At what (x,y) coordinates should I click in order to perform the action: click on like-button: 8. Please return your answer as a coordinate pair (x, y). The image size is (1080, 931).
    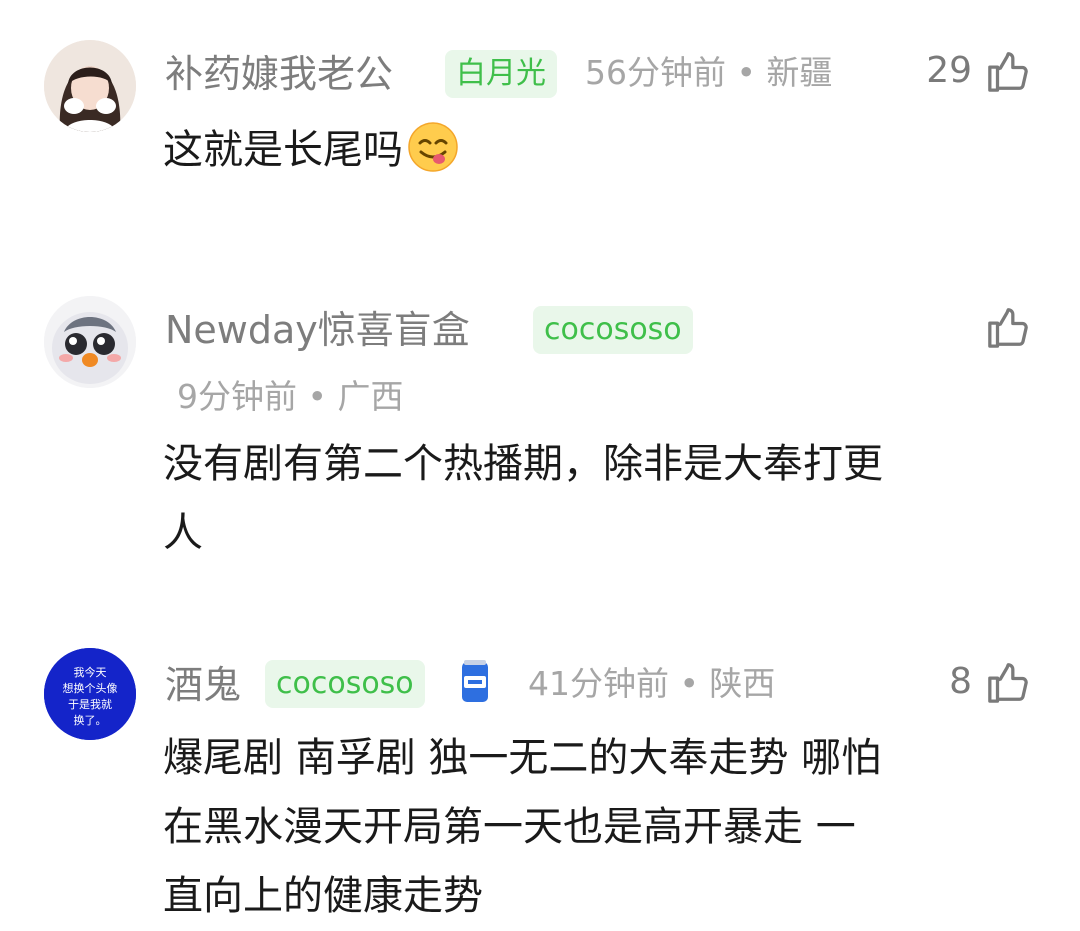
    Looking at the image, I should click on (990, 682).